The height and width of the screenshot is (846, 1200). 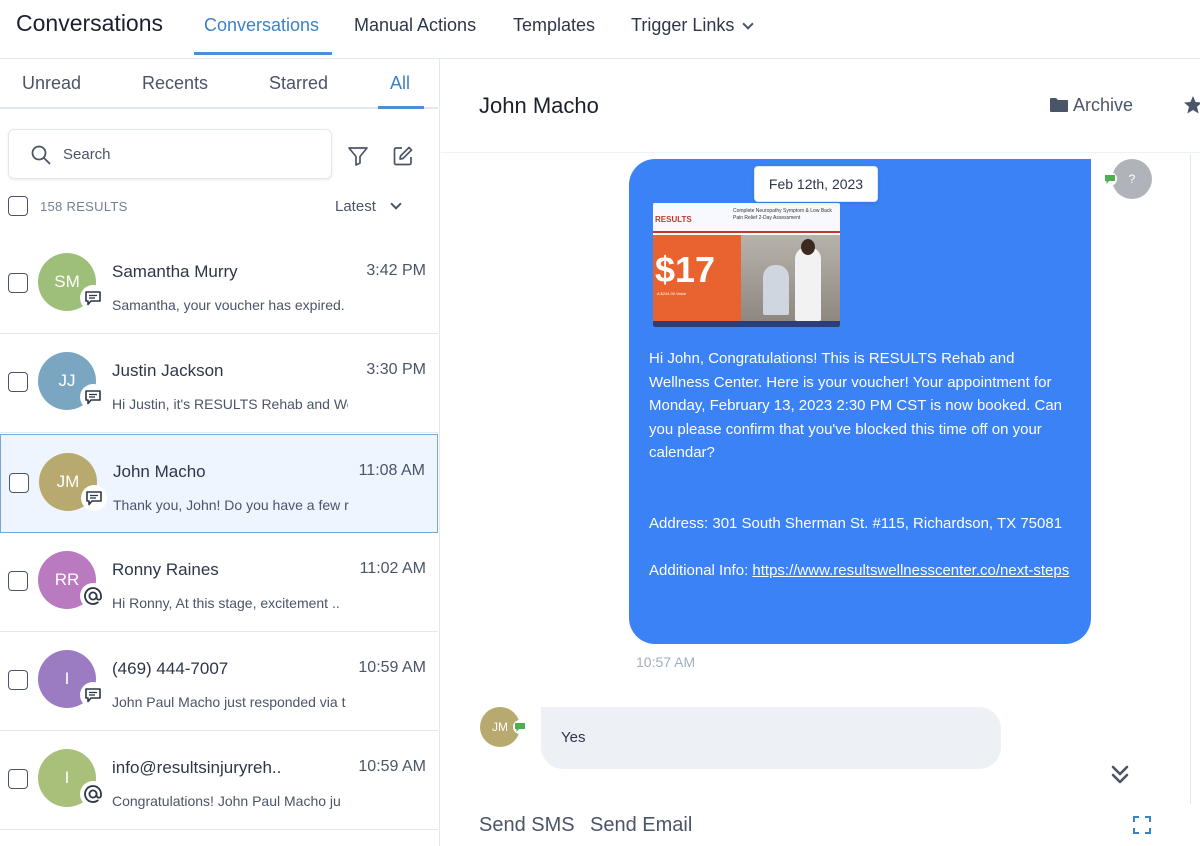 I want to click on sort-label: Latest, so click(x=355, y=206).